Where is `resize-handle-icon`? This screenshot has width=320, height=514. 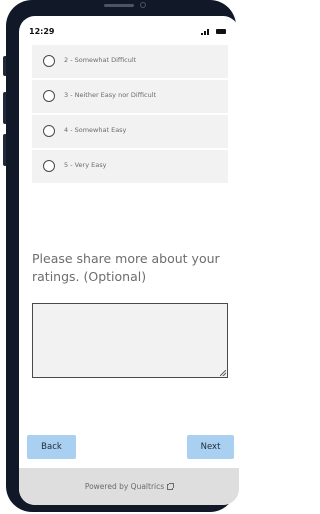
resize-handle-icon is located at coordinates (223, 373).